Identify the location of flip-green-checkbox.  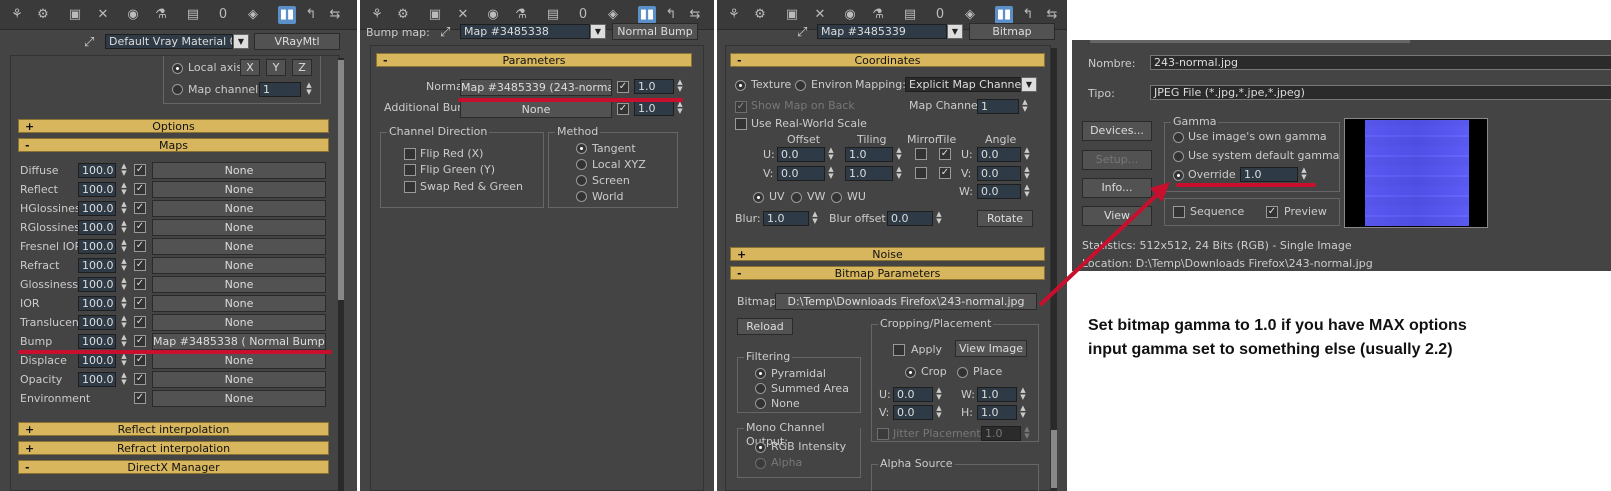
(410, 170).